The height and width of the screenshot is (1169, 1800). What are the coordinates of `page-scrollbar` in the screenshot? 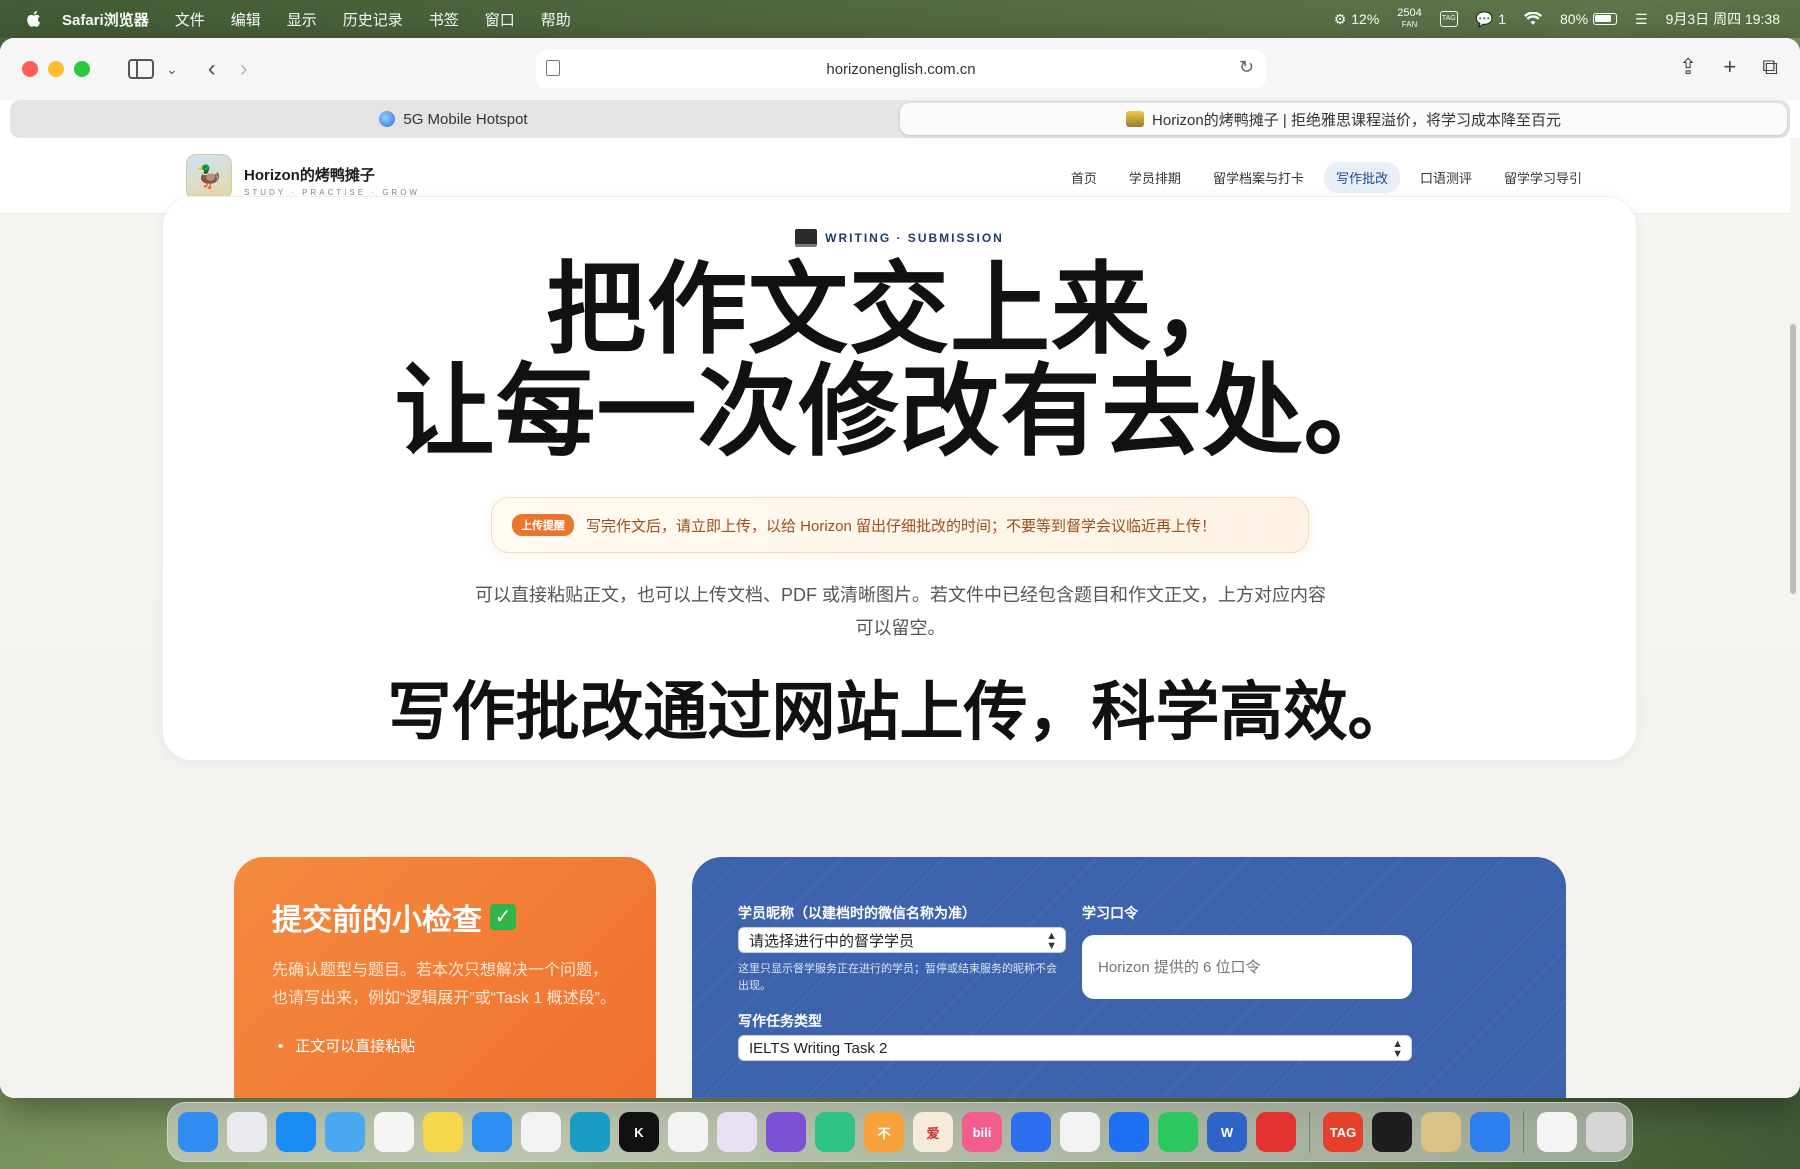 It's located at (1793, 459).